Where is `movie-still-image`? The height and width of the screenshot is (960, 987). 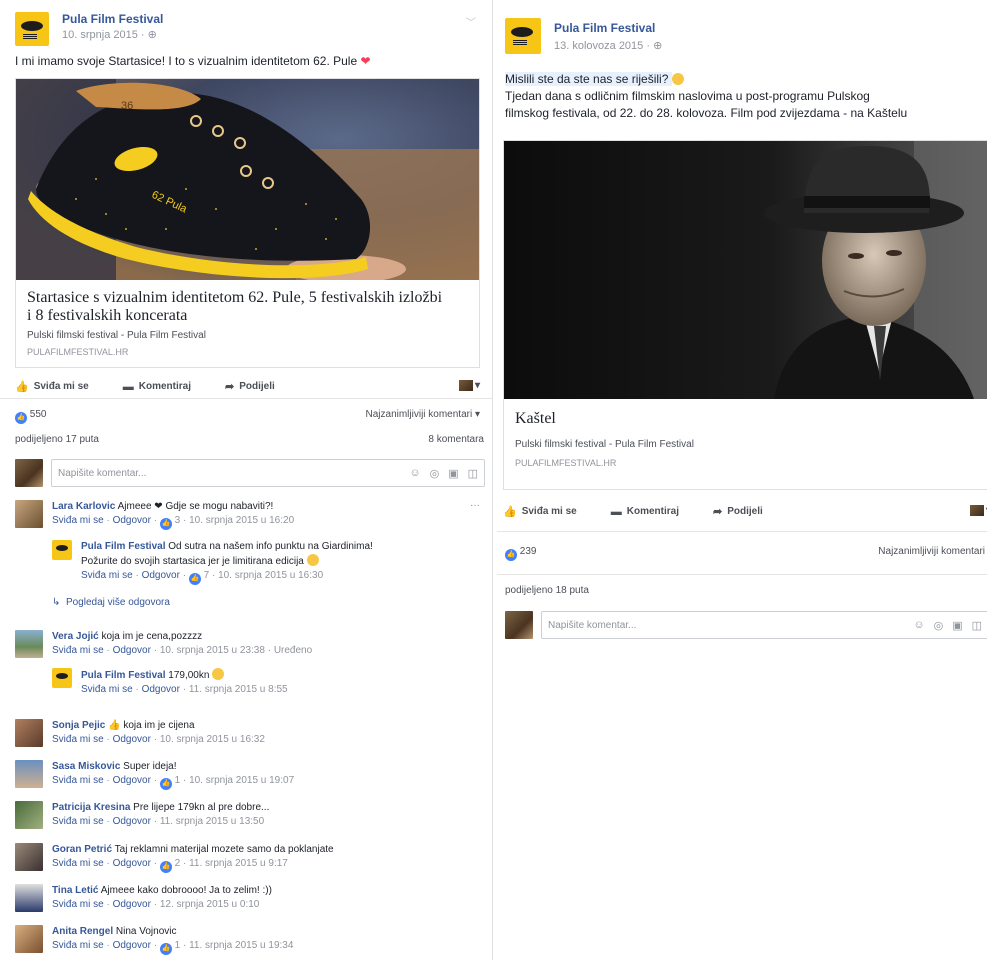
movie-still-image is located at coordinates (745, 270).